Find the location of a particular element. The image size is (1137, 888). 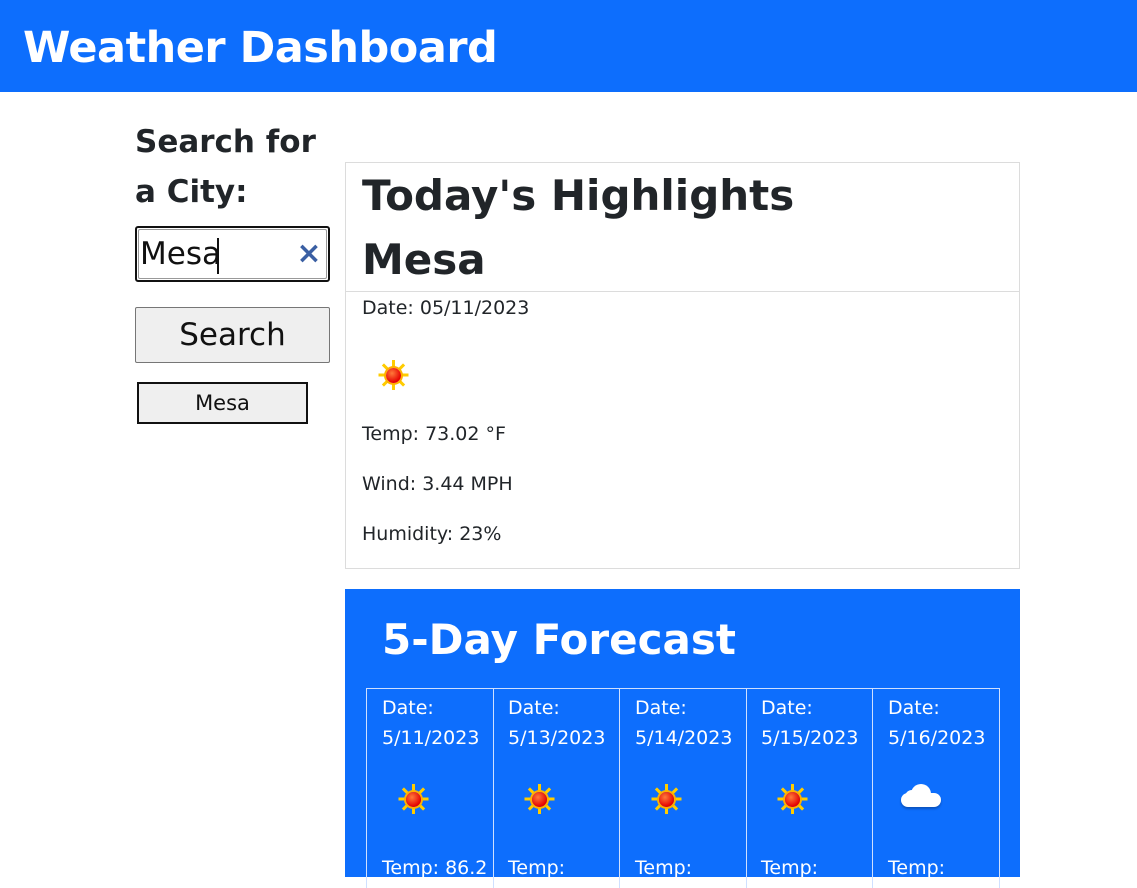

forecast-date: 5/14/2023 is located at coordinates (684, 738).